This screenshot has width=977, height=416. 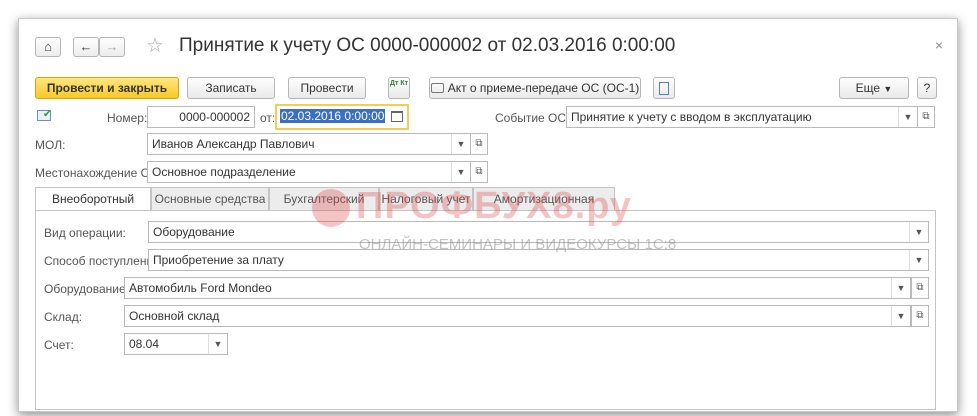 I want to click on location-select: Основное подразделение ▼, so click(x=309, y=172).